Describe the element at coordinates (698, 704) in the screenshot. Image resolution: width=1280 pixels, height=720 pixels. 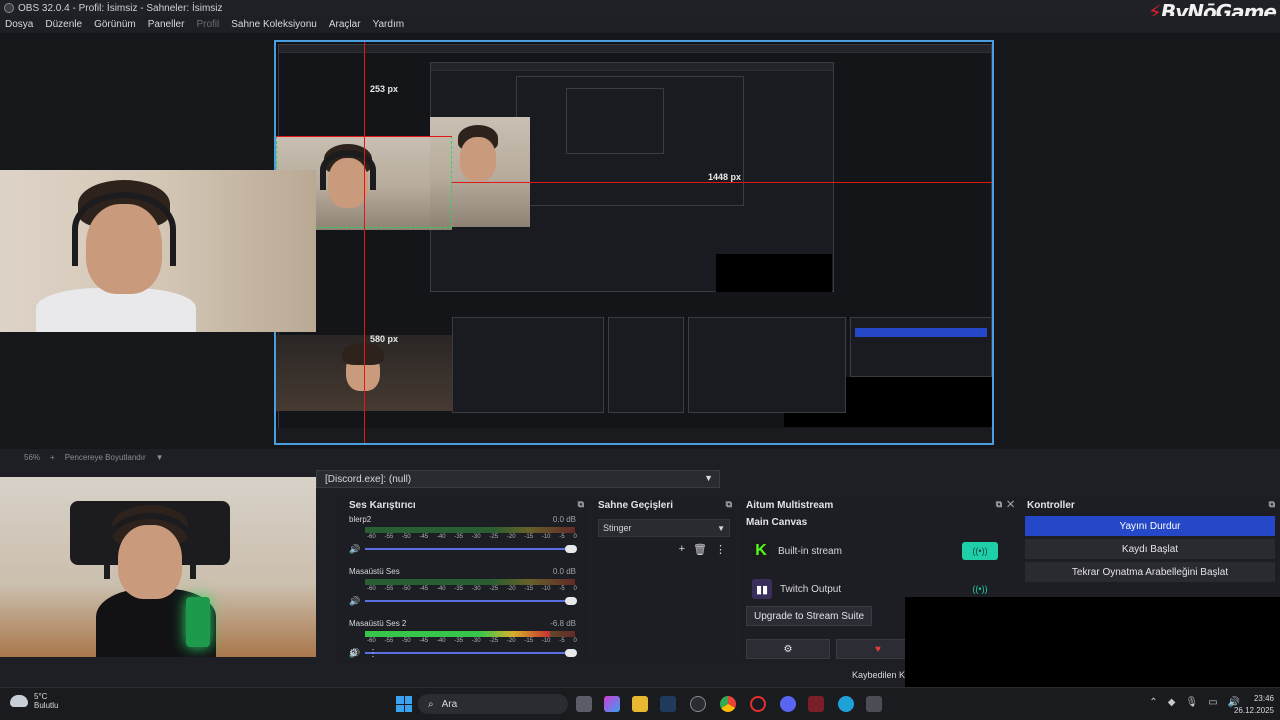
I see `obs-taskbar-icon` at that location.